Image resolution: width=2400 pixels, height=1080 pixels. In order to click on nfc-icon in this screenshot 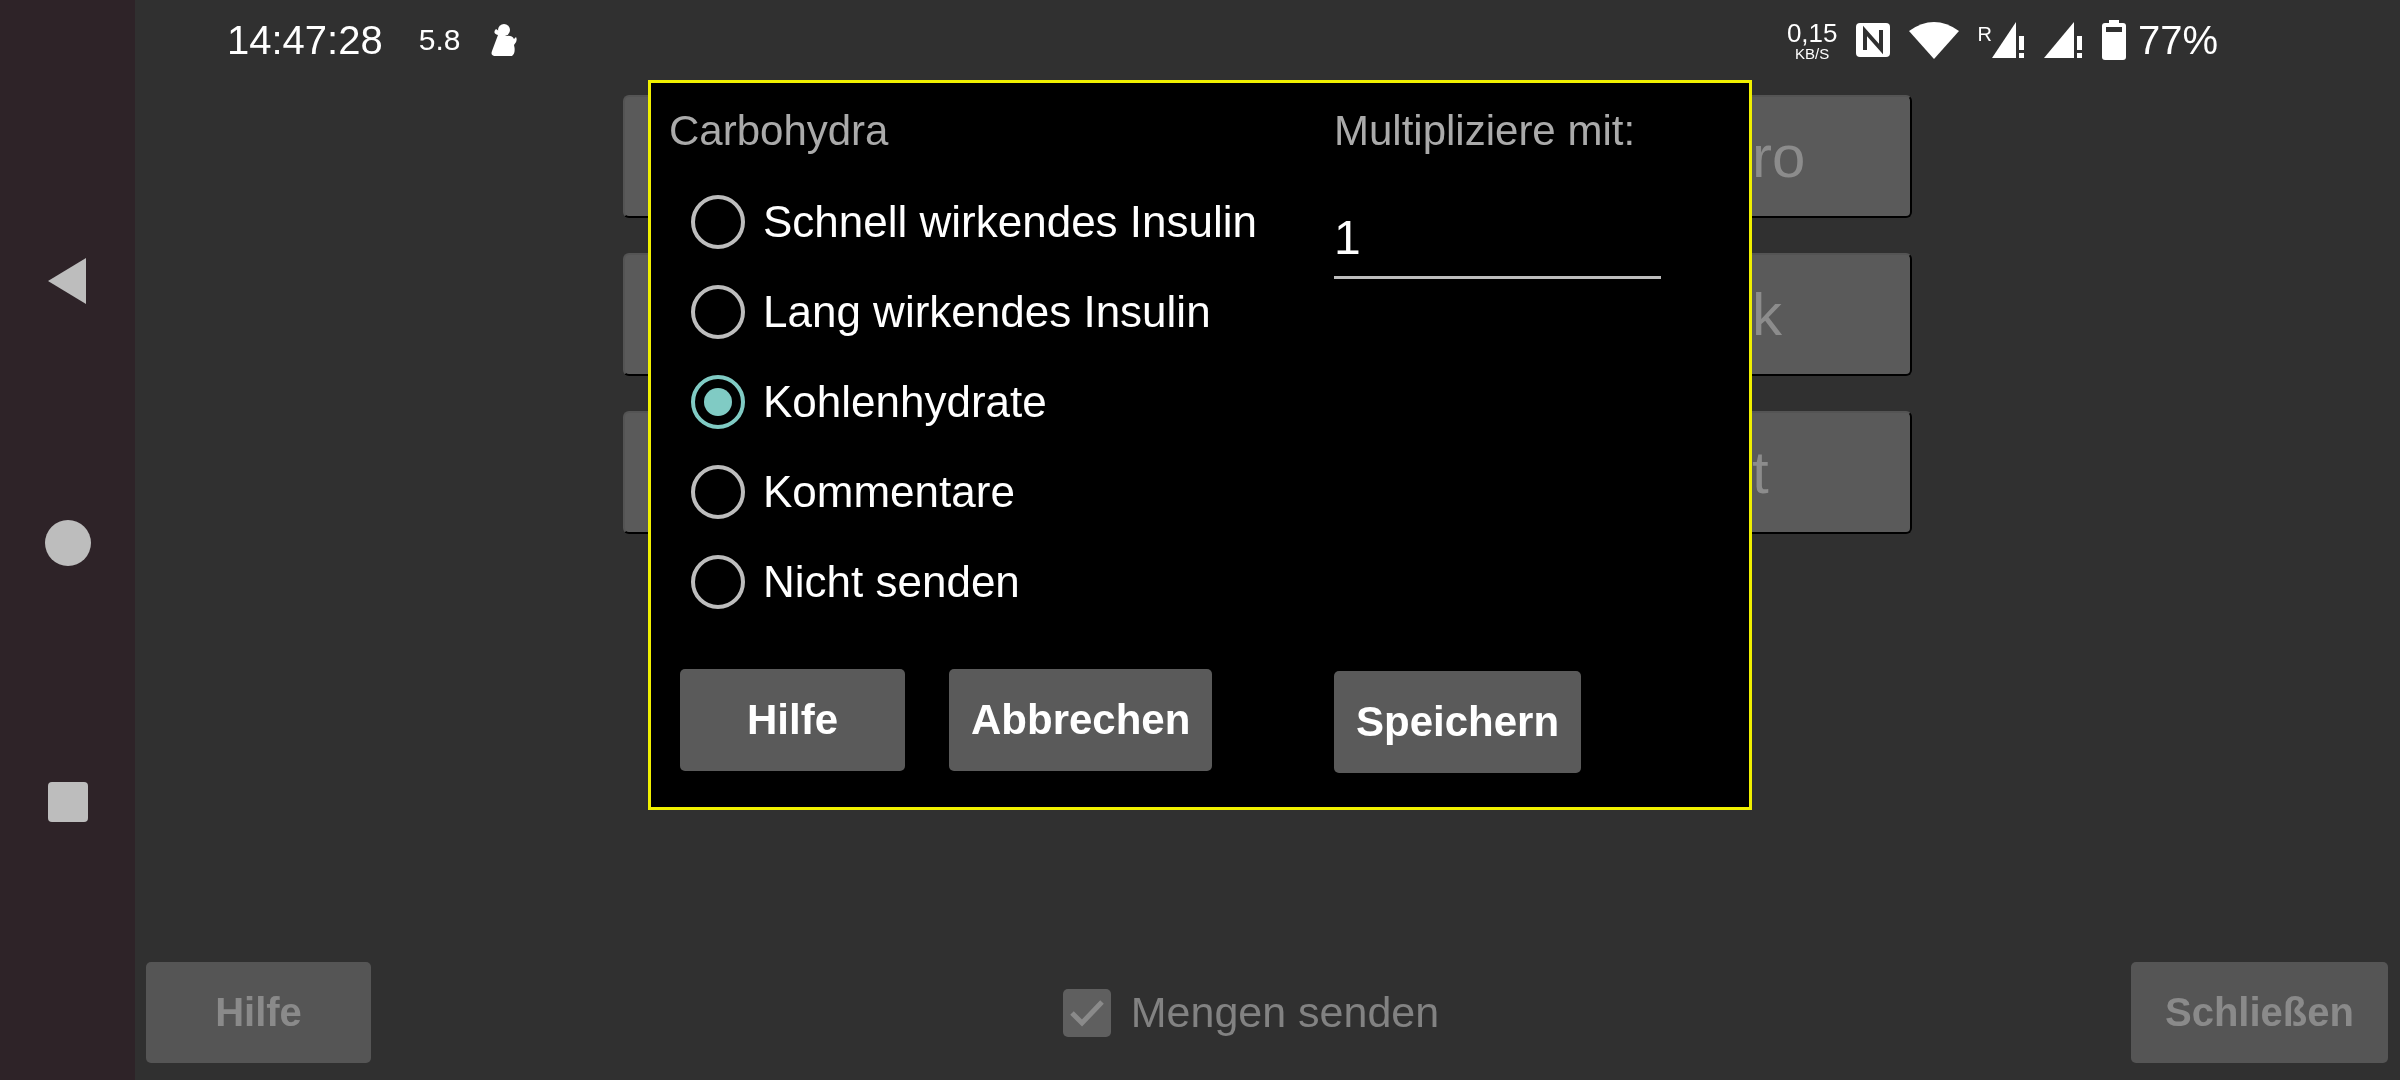, I will do `click(1873, 40)`.